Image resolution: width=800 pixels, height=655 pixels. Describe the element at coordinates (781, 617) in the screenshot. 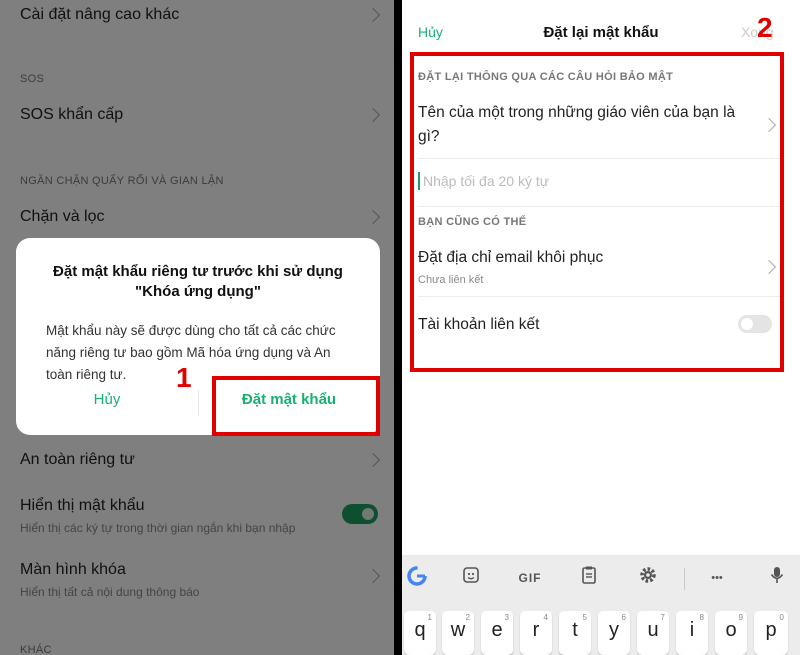

I see `key-p-hint: 0` at that location.